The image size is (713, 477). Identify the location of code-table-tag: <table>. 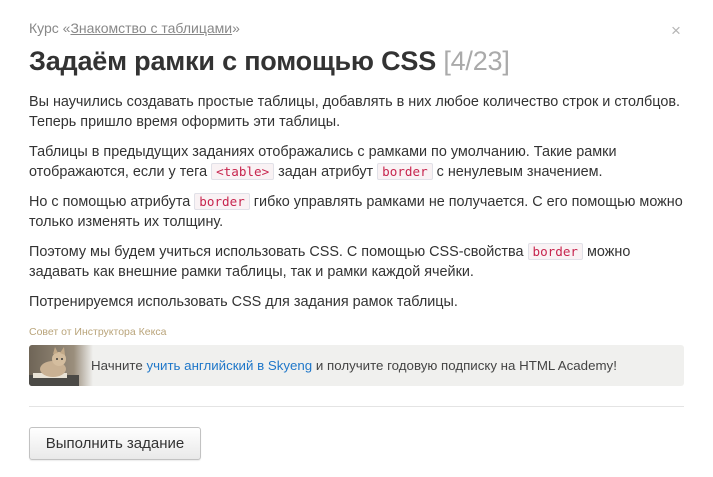
(243, 171).